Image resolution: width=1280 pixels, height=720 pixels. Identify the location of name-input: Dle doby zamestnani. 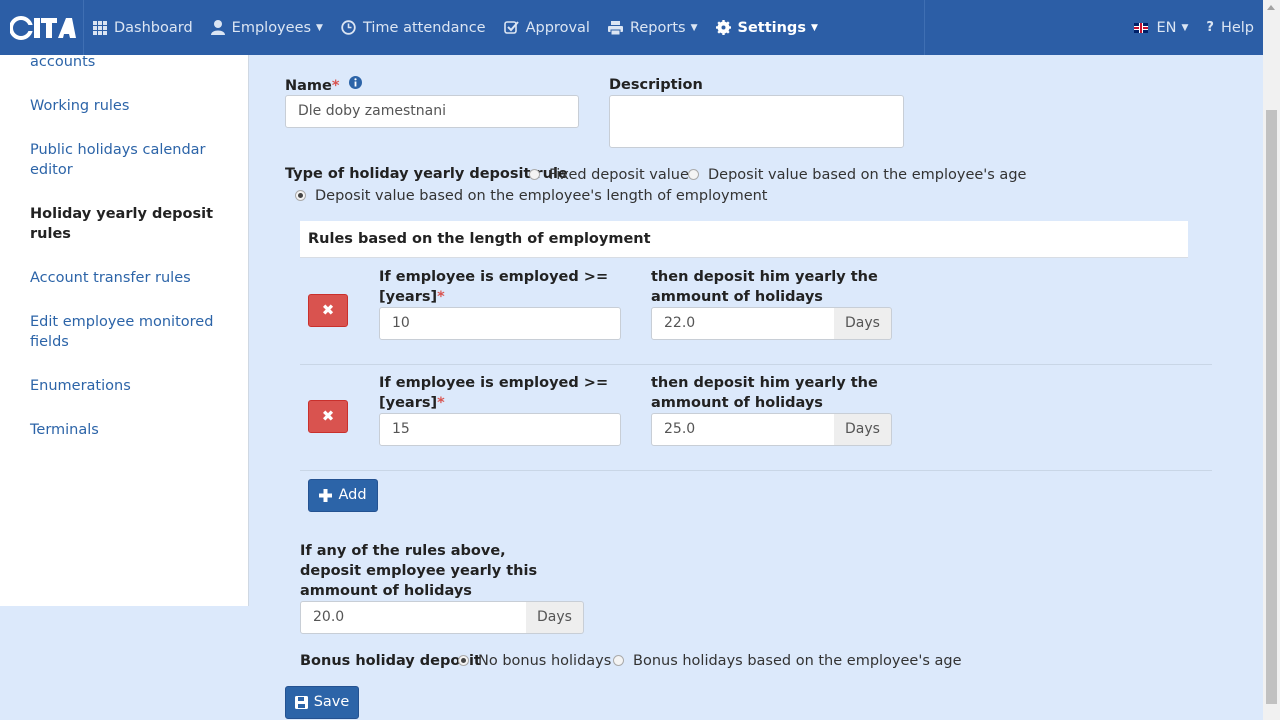
(432, 111).